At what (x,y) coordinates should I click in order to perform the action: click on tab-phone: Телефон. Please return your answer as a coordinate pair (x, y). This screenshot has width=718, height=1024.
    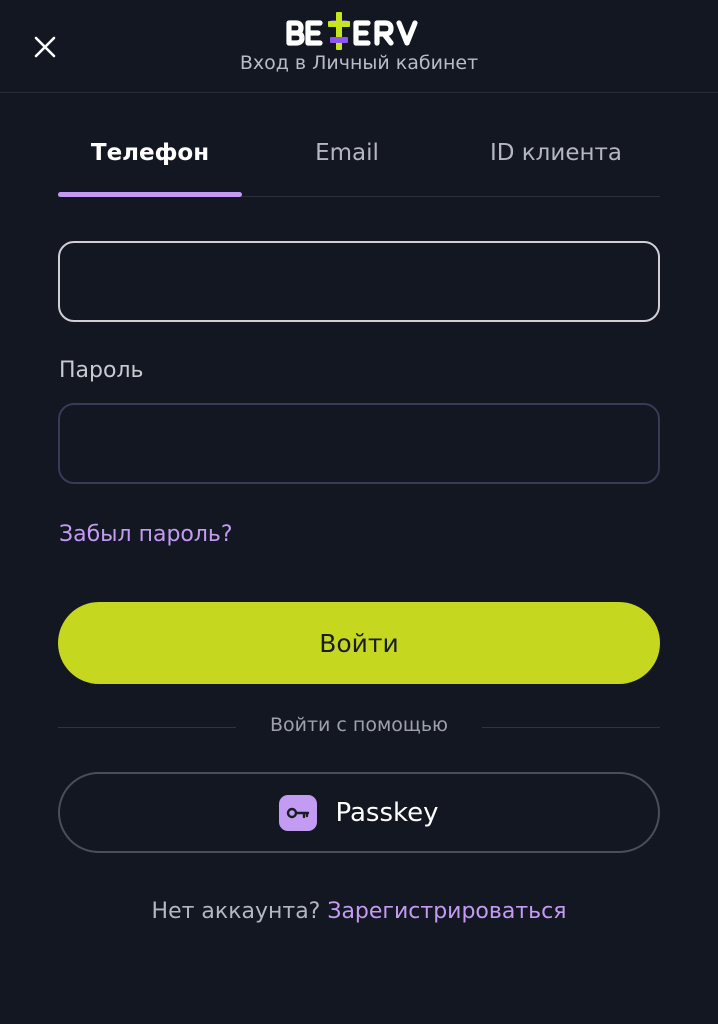
    Looking at the image, I should click on (150, 163).